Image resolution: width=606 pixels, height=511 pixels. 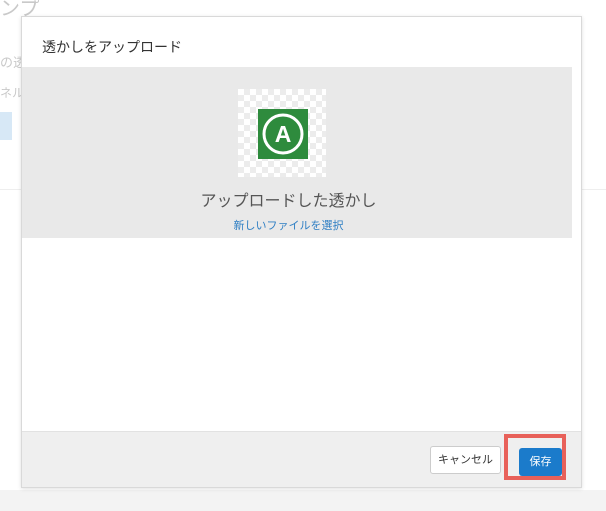 I want to click on save-button: 保存, so click(x=540, y=462).